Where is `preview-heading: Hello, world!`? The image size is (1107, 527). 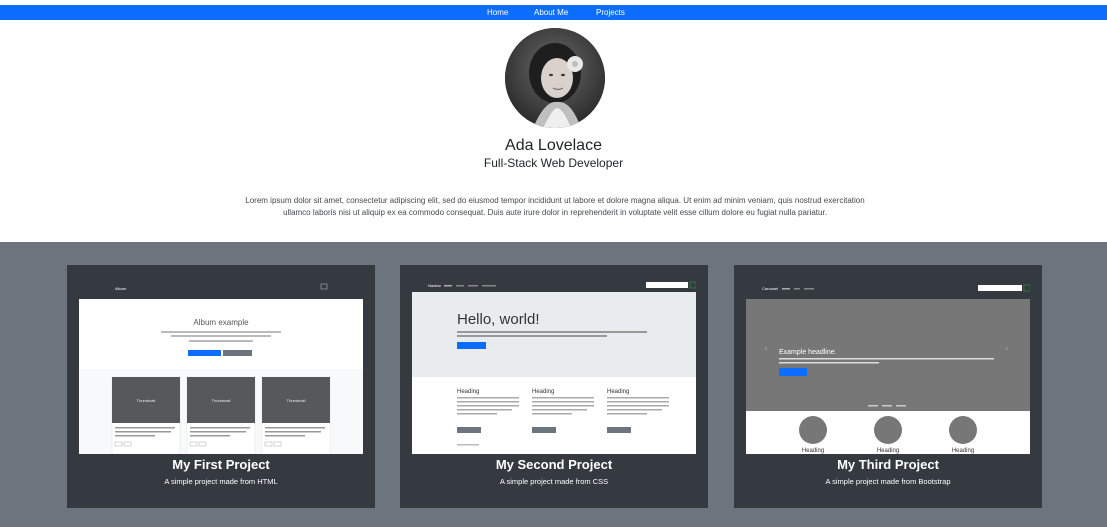
preview-heading: Hello, world! is located at coordinates (498, 319).